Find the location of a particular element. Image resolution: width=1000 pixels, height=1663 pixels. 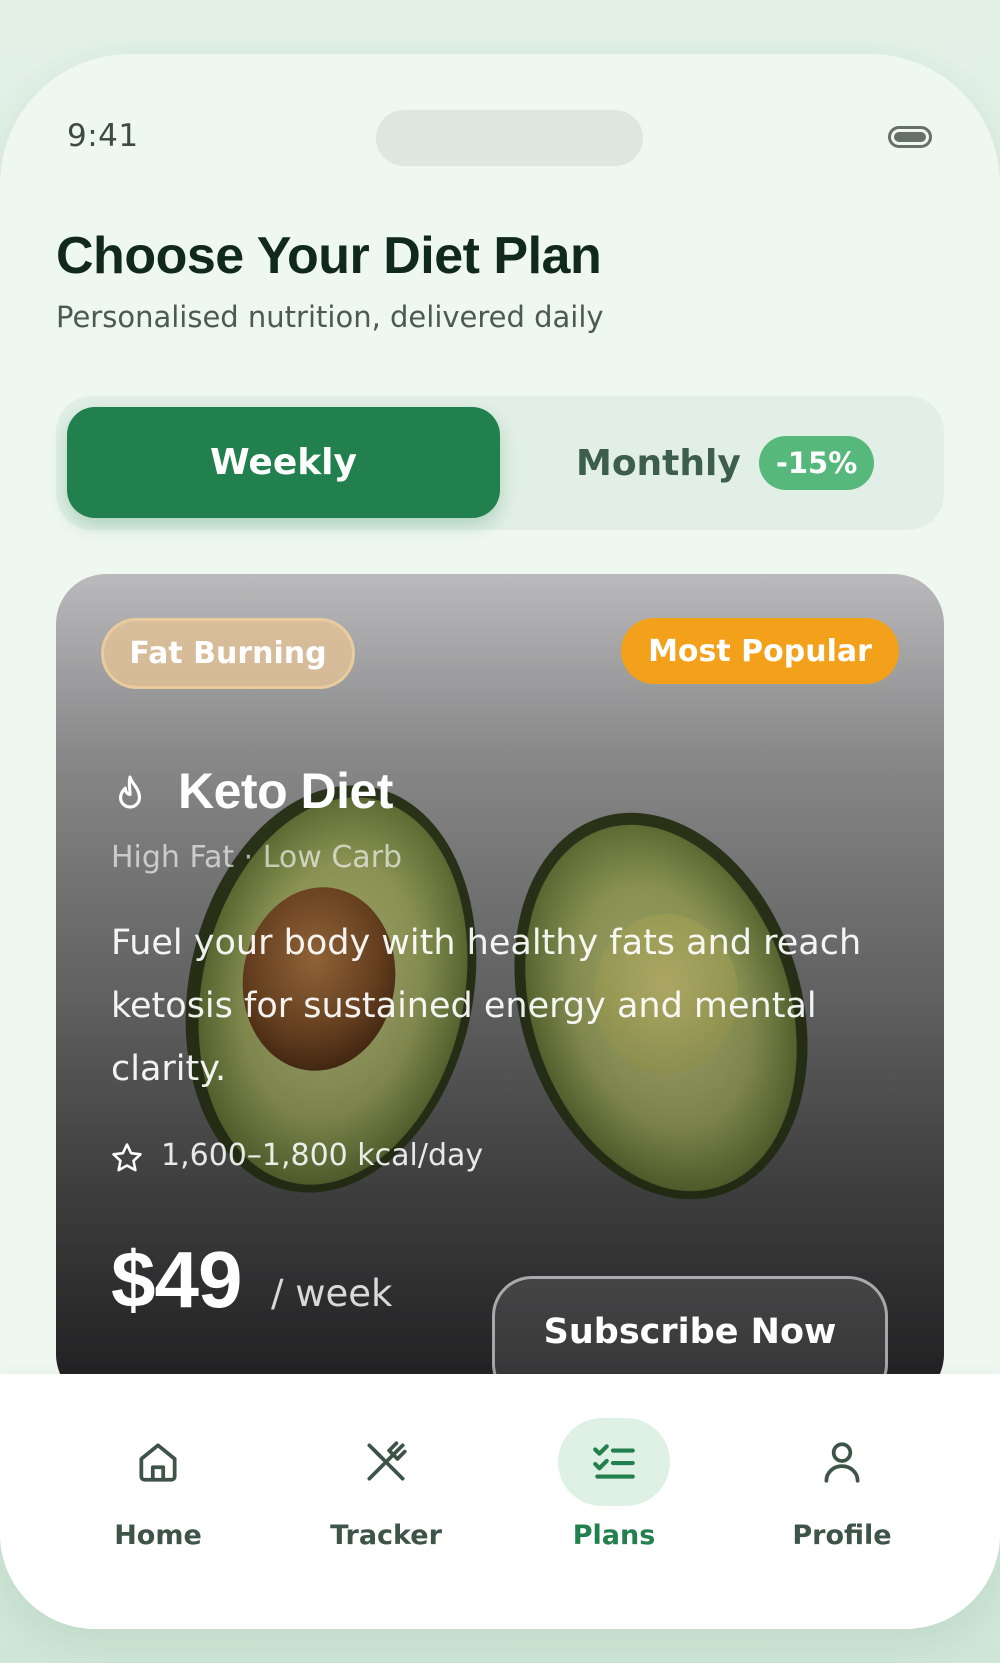

plan-price: $49 is located at coordinates (176, 1279).